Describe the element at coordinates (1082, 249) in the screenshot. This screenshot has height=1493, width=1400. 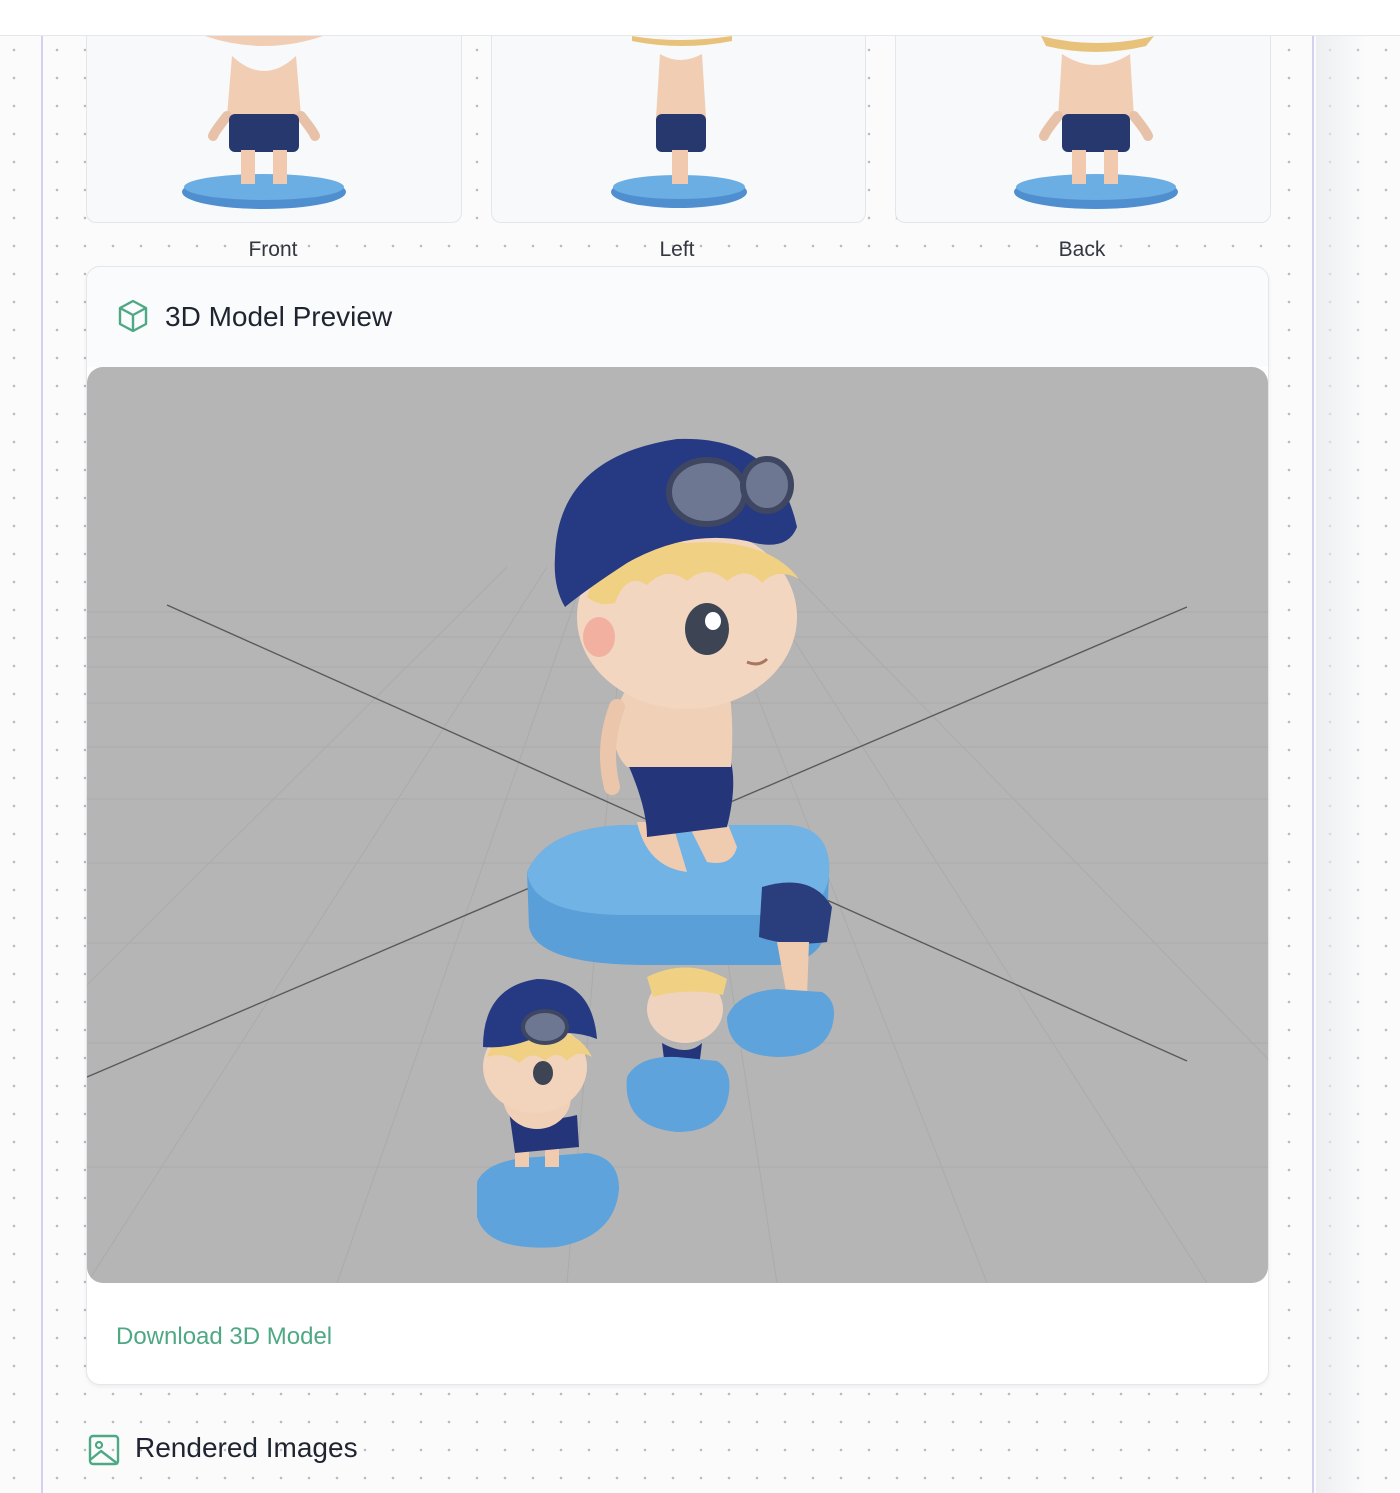
I see `back-view-label: Back` at that location.